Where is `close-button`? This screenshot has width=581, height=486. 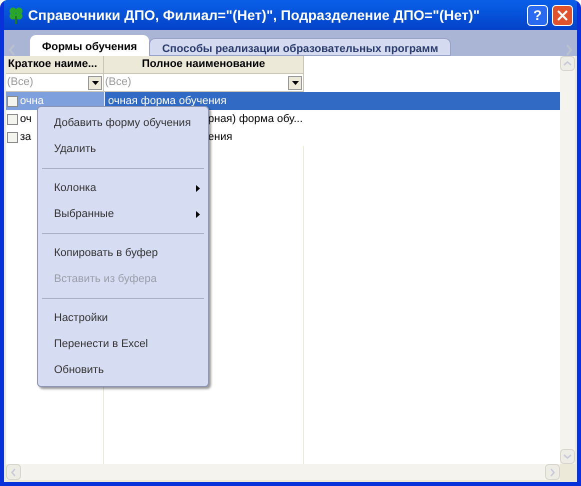
close-button is located at coordinates (562, 15).